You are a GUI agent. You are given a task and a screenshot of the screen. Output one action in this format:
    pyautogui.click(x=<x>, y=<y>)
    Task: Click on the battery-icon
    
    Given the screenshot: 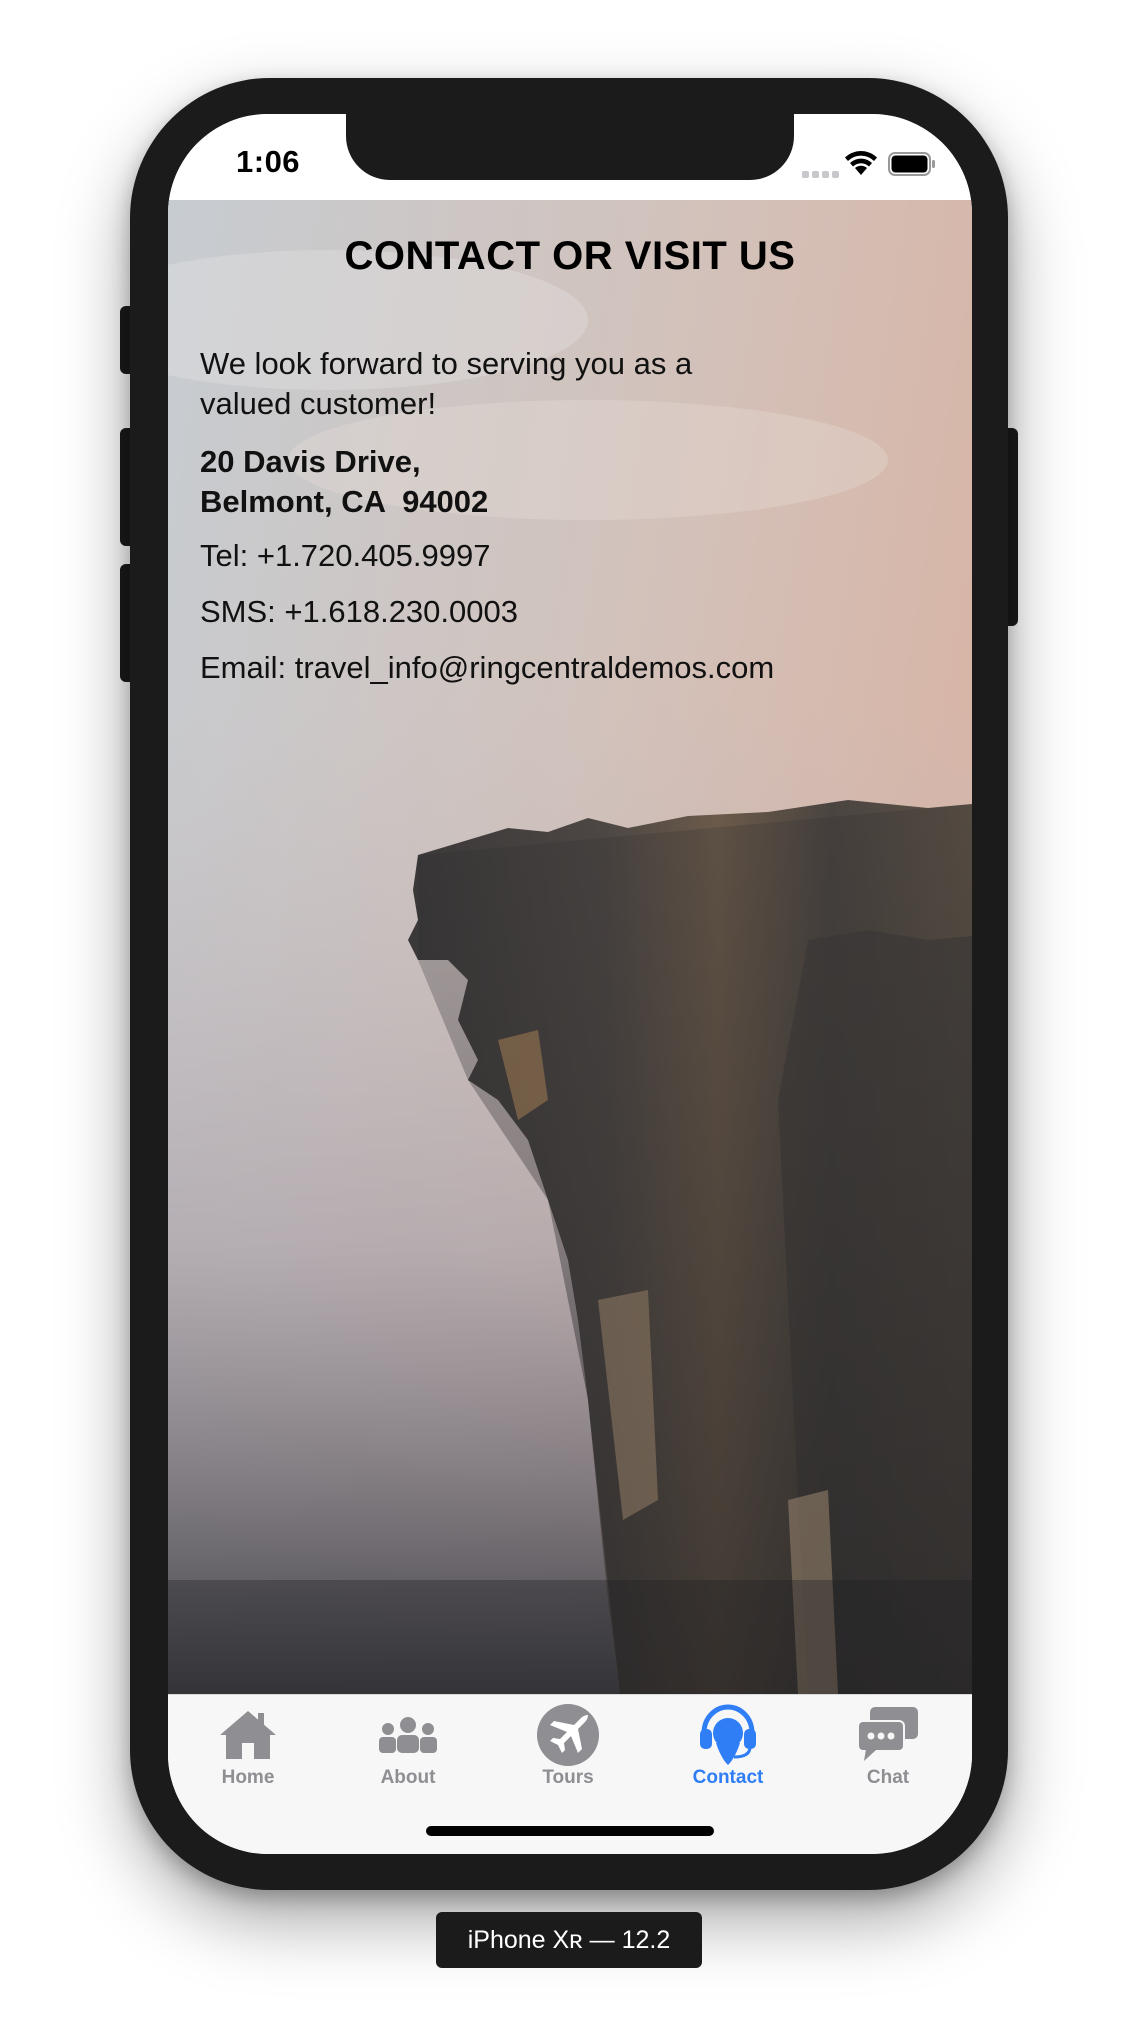 What is the action you would take?
    pyautogui.click(x=911, y=164)
    